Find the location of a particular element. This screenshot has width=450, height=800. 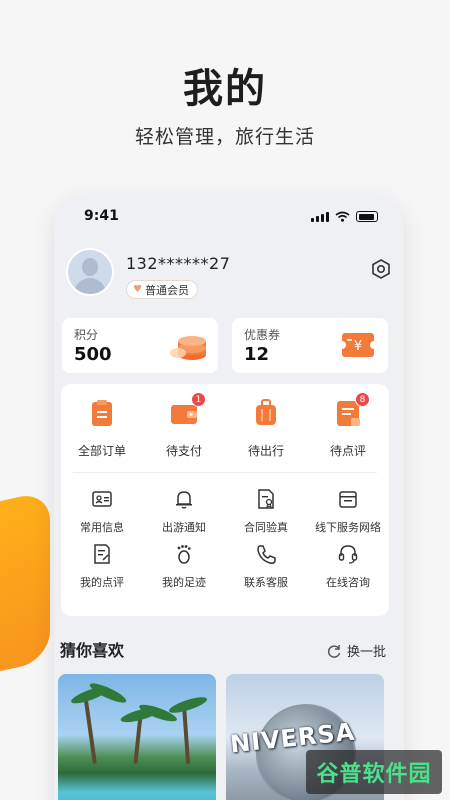

refresh-label: 换一批 is located at coordinates (366, 652).